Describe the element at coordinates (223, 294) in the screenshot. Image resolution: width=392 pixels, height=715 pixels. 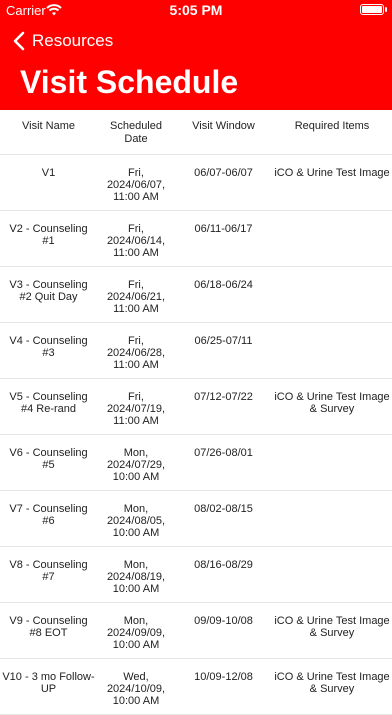
I see `visit-window-cell: 06/18-06/24` at that location.